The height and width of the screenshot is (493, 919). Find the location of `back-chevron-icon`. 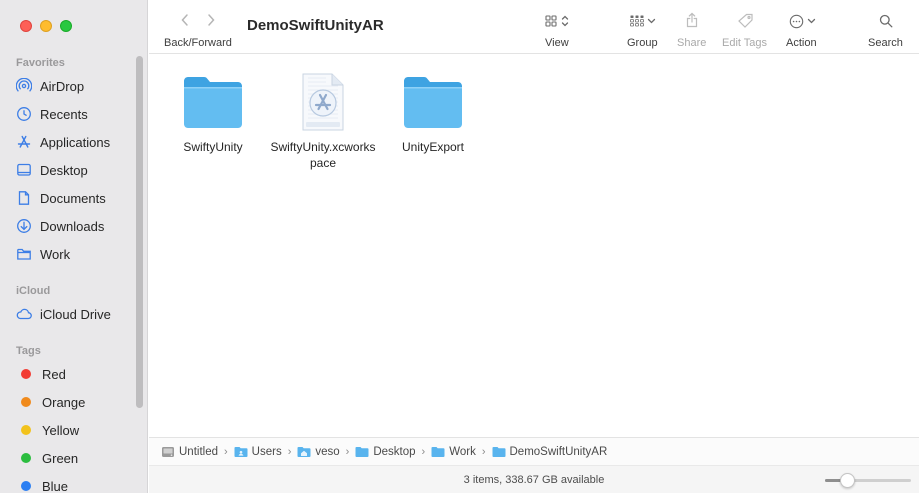

back-chevron-icon is located at coordinates (185, 20).